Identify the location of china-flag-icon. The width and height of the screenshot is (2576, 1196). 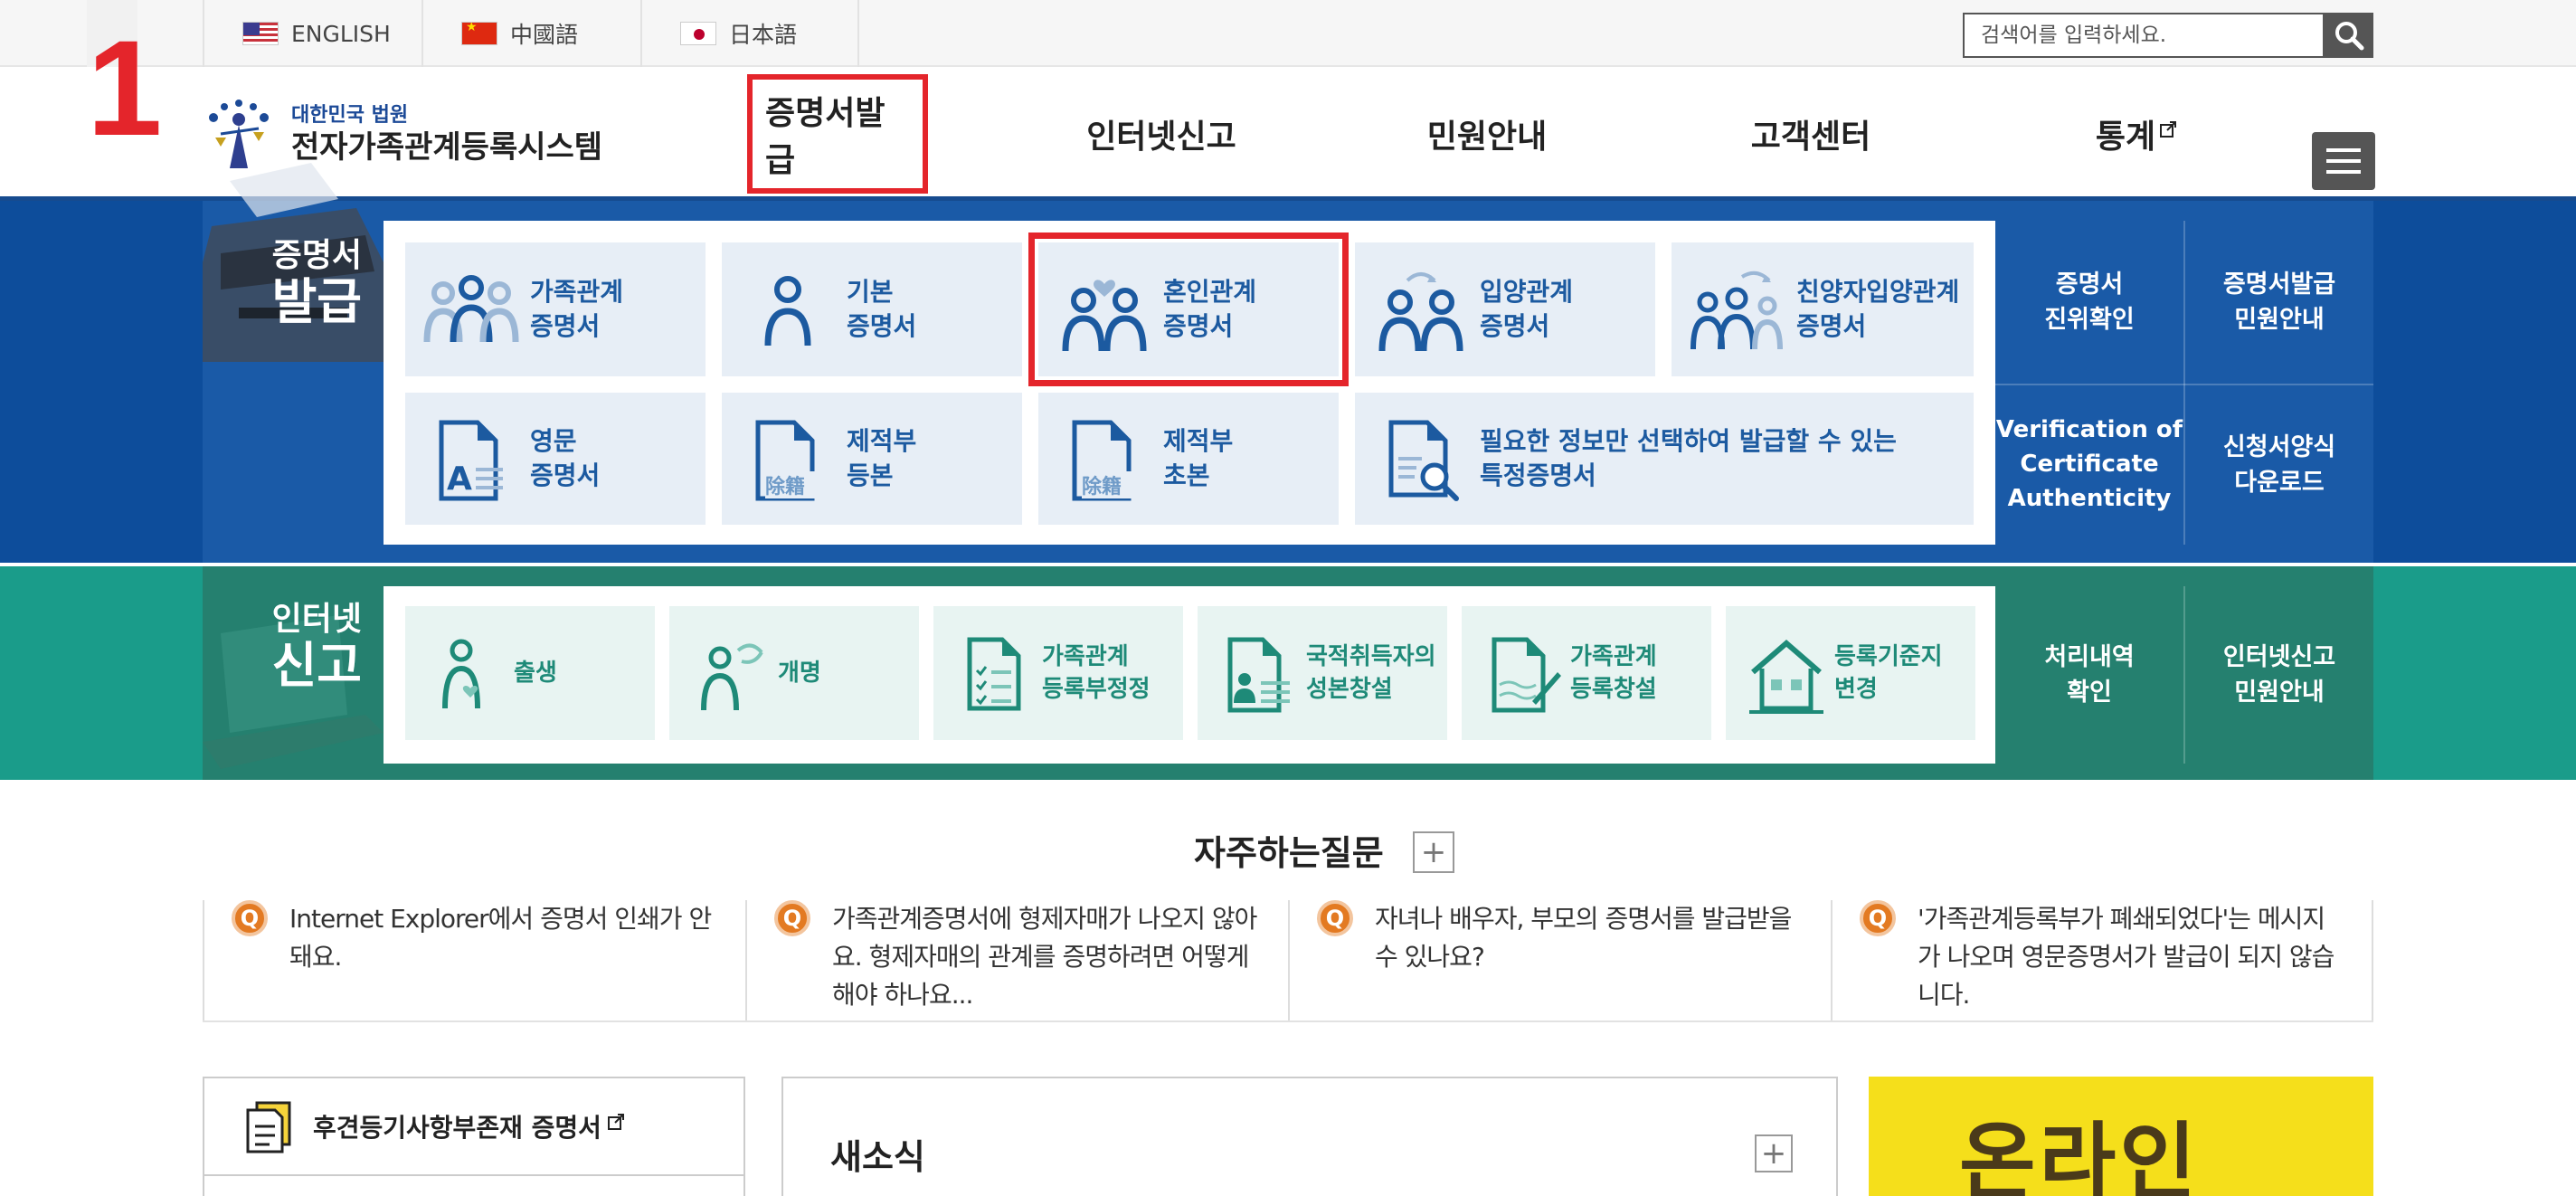
(479, 33).